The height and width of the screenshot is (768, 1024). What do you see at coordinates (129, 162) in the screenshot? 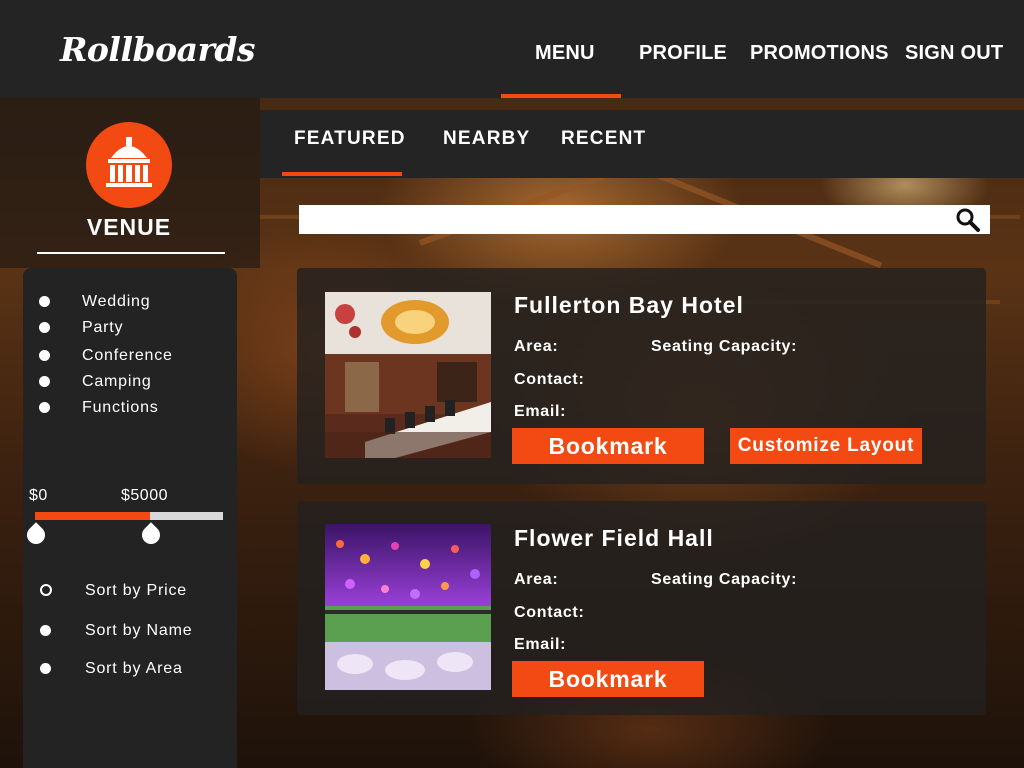
I see `building-icon` at bounding box center [129, 162].